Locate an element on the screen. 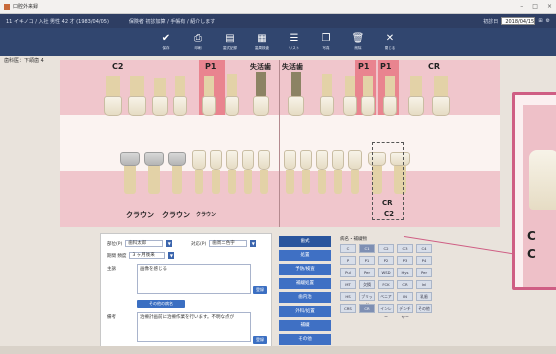 The width and height of the screenshot is (556, 354). category-button: 処置 is located at coordinates (305, 255).